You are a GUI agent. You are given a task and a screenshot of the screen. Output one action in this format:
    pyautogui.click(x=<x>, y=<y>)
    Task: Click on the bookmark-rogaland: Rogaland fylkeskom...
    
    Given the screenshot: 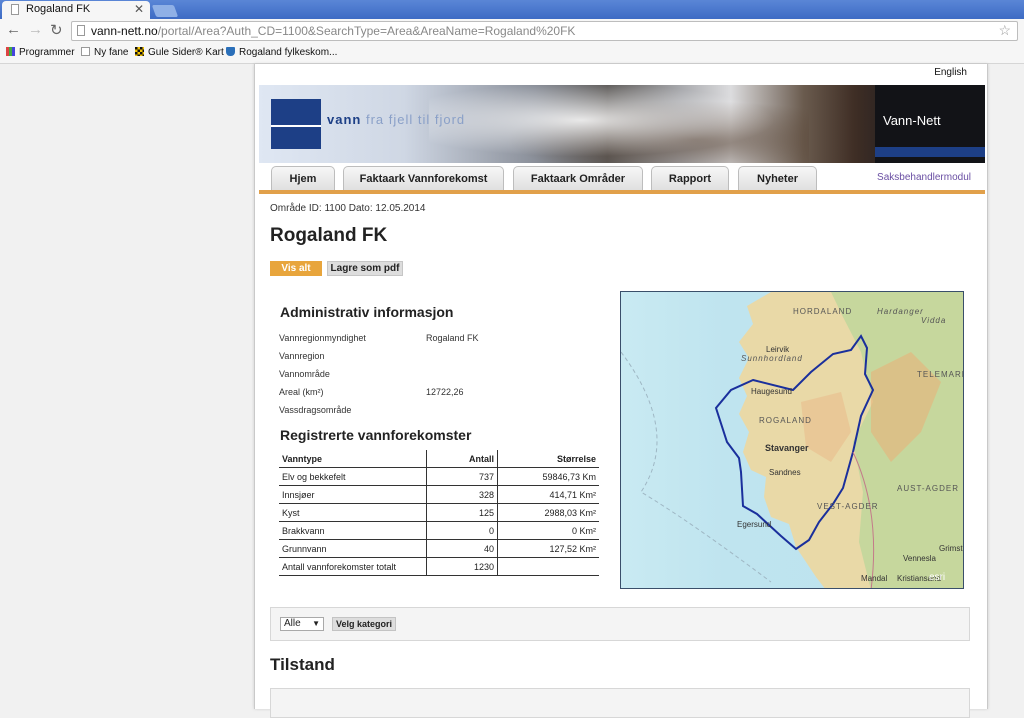 What is the action you would take?
    pyautogui.click(x=281, y=52)
    